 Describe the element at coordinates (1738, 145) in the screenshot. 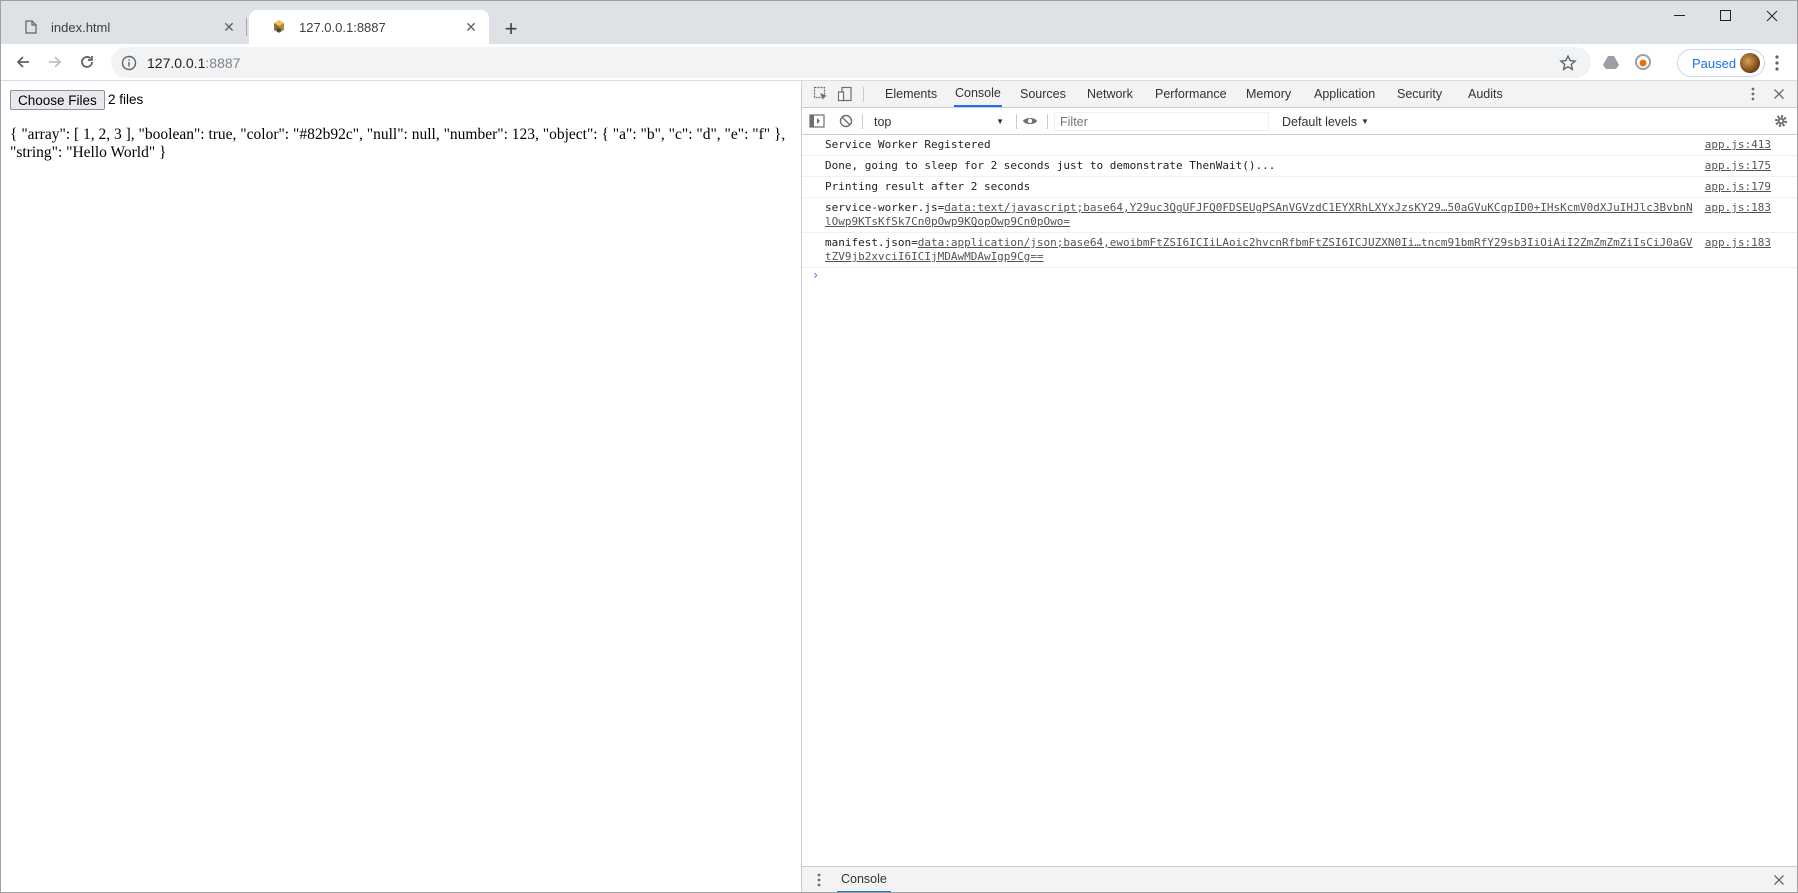

I see `message-source-link: app.js:413` at that location.